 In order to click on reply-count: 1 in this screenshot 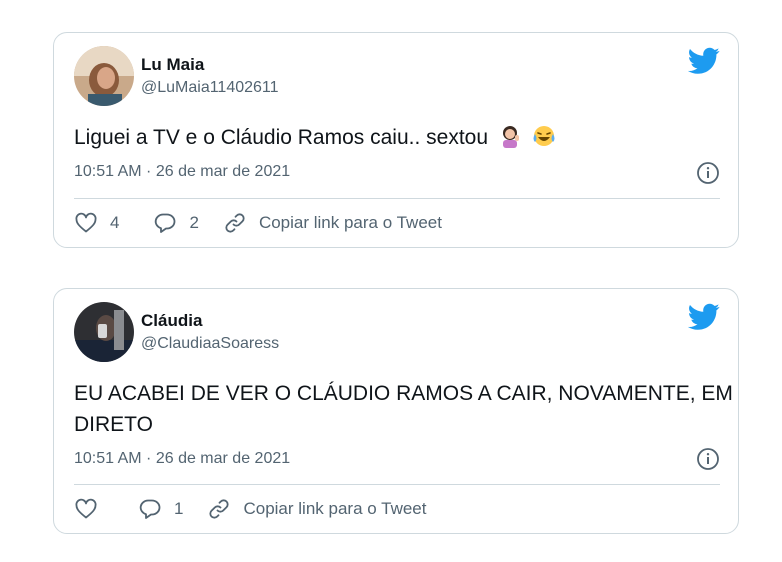, I will do `click(179, 508)`.